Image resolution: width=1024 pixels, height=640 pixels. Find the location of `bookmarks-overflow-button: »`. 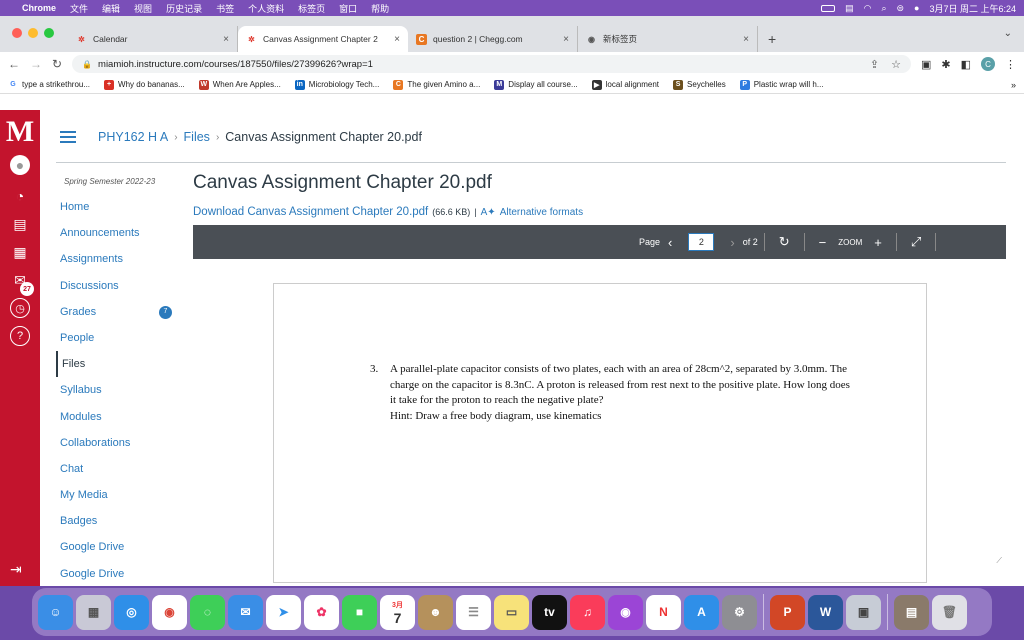

bookmarks-overflow-button: » is located at coordinates (1013, 85).